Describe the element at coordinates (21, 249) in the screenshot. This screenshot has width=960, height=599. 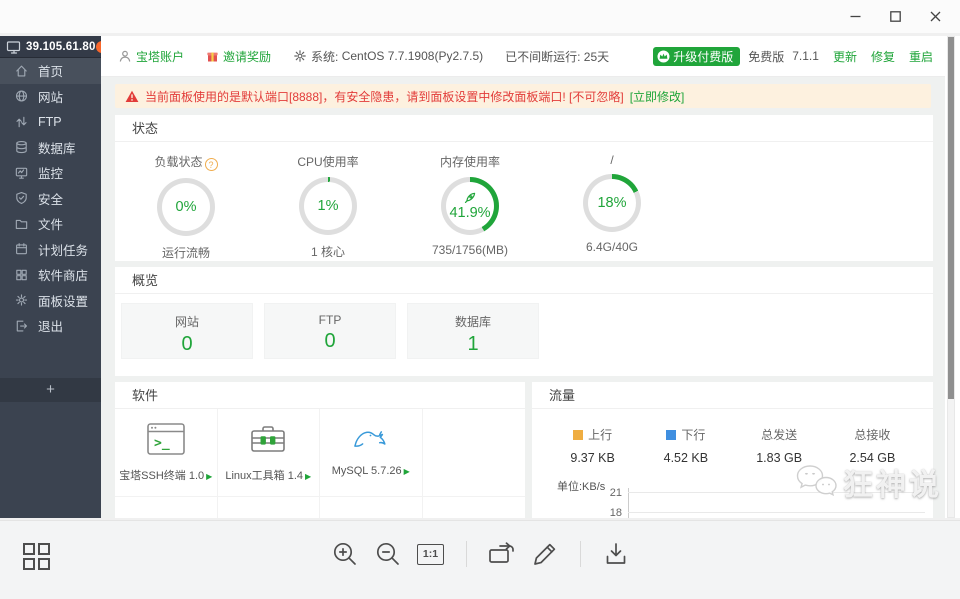
I see `calendar-icon` at that location.